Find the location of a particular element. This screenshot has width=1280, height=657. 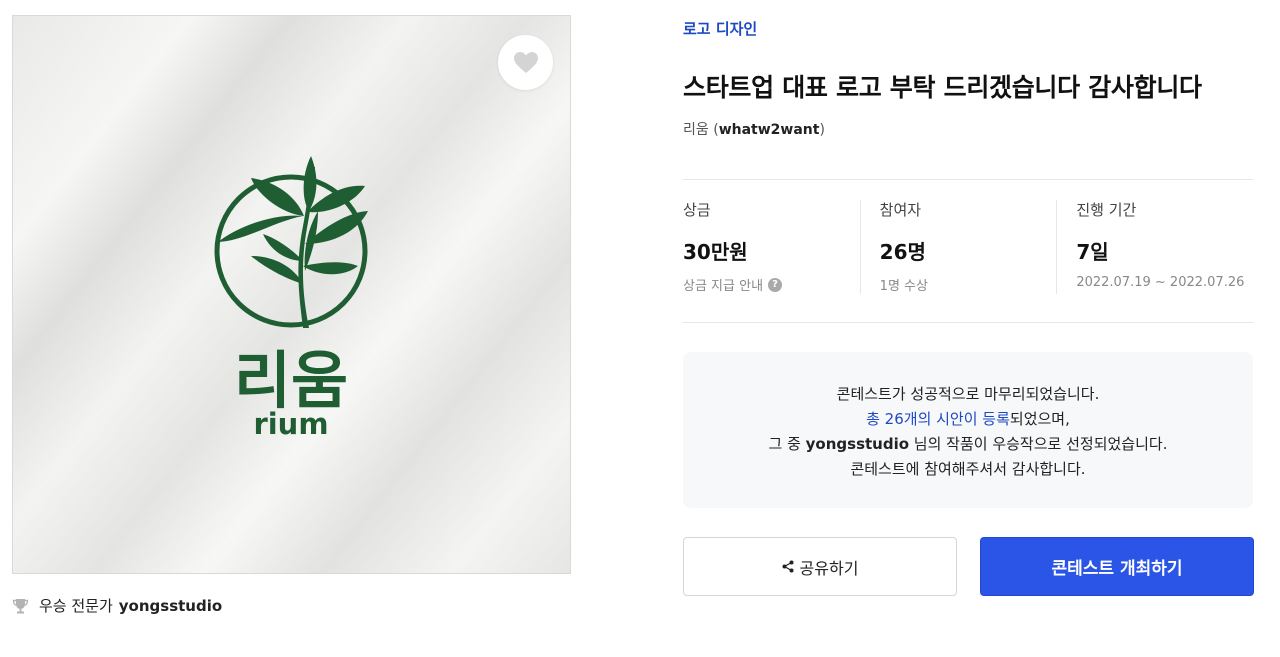

submissions-link: 총 26개의 시안이 등록 is located at coordinates (938, 419).